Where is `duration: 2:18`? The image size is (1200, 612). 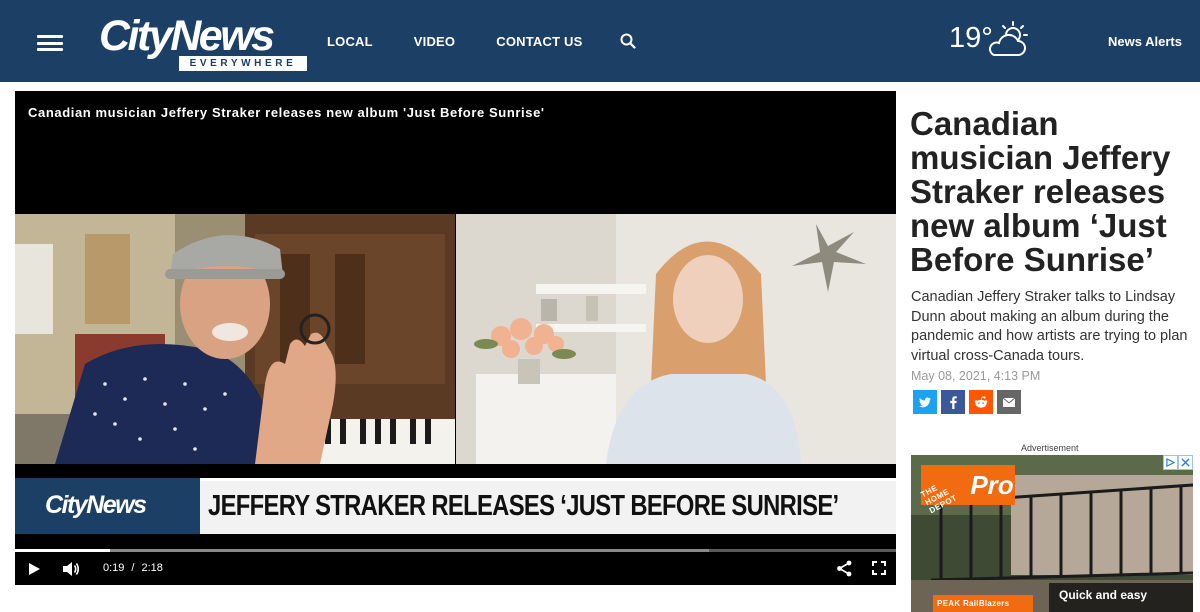 duration: 2:18 is located at coordinates (152, 568).